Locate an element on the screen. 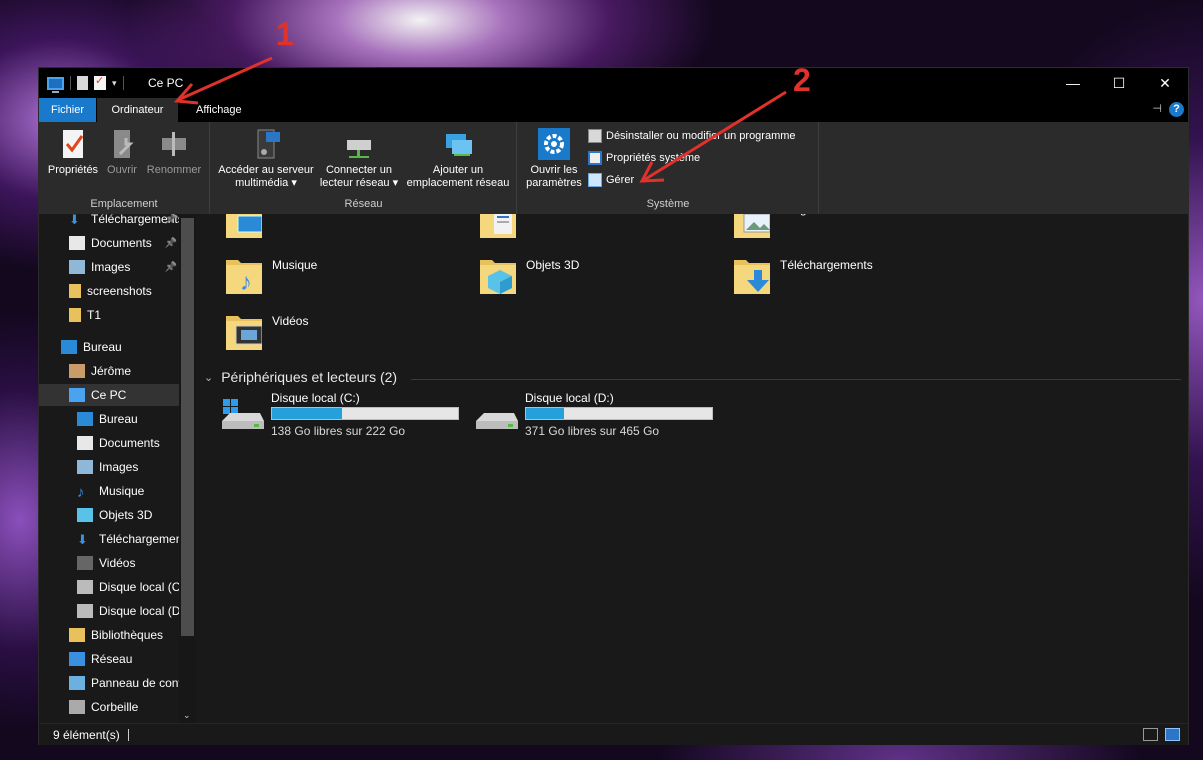 The image size is (1203, 760). annotation-number-2: 2 is located at coordinates (802, 80).